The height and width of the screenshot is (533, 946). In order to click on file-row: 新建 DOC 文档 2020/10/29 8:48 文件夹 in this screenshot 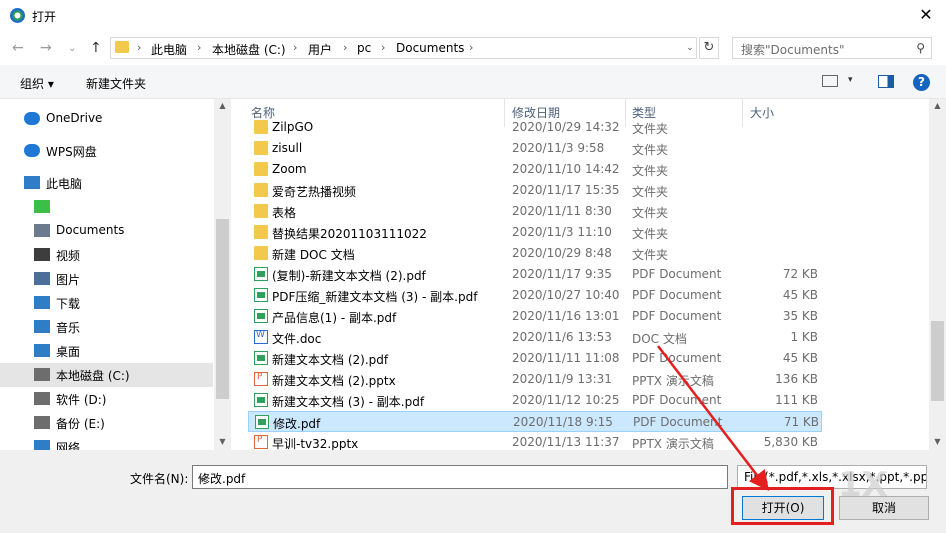, I will do `click(535, 253)`.